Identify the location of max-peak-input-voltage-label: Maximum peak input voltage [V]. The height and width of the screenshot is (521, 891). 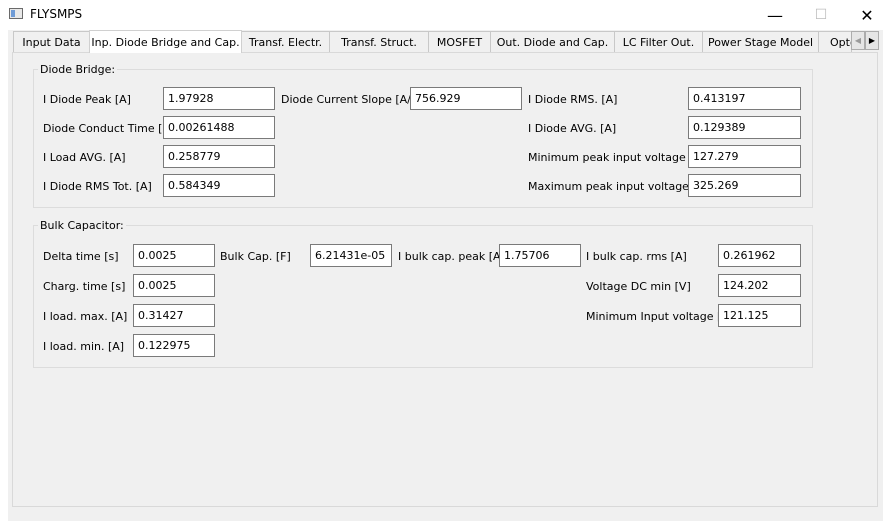
(618, 186).